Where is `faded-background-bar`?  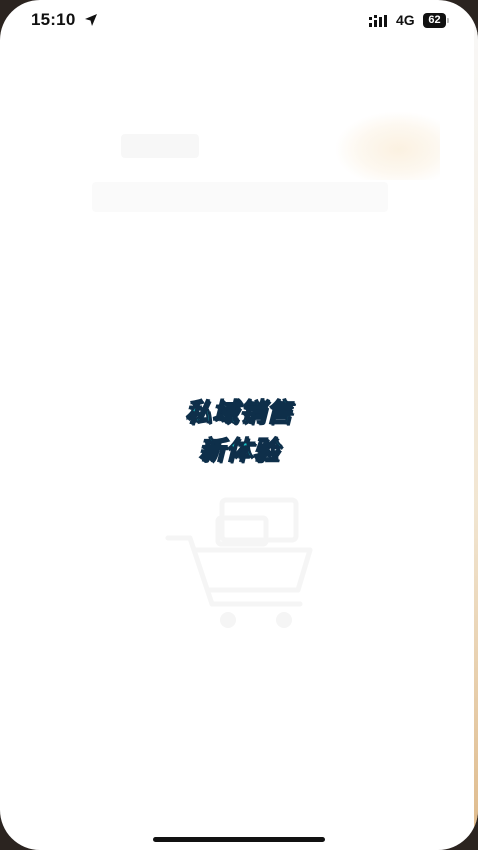
faded-background-bar is located at coordinates (240, 197).